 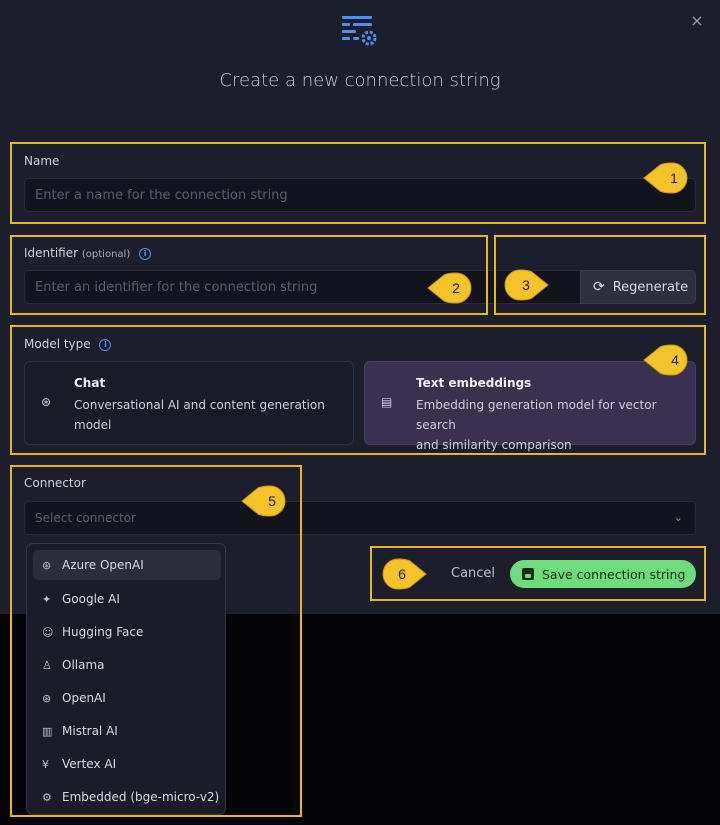 I want to click on callout-number: 5, so click(x=272, y=501).